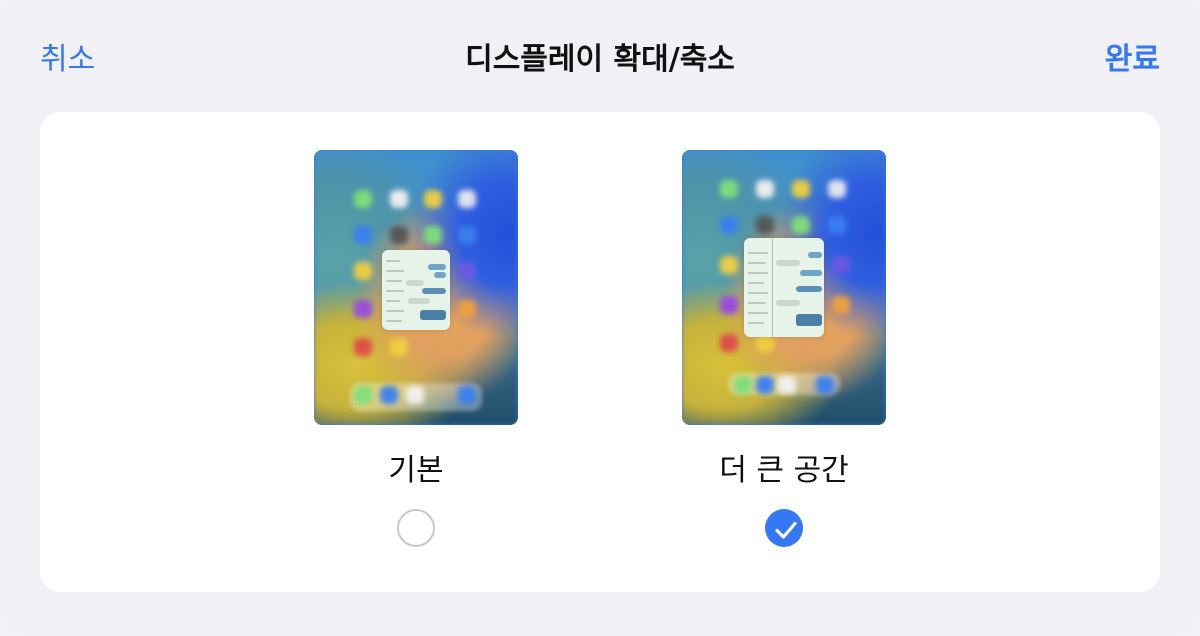 The image size is (1200, 636). Describe the element at coordinates (416, 470) in the screenshot. I see `option-label-standard: 기본` at that location.